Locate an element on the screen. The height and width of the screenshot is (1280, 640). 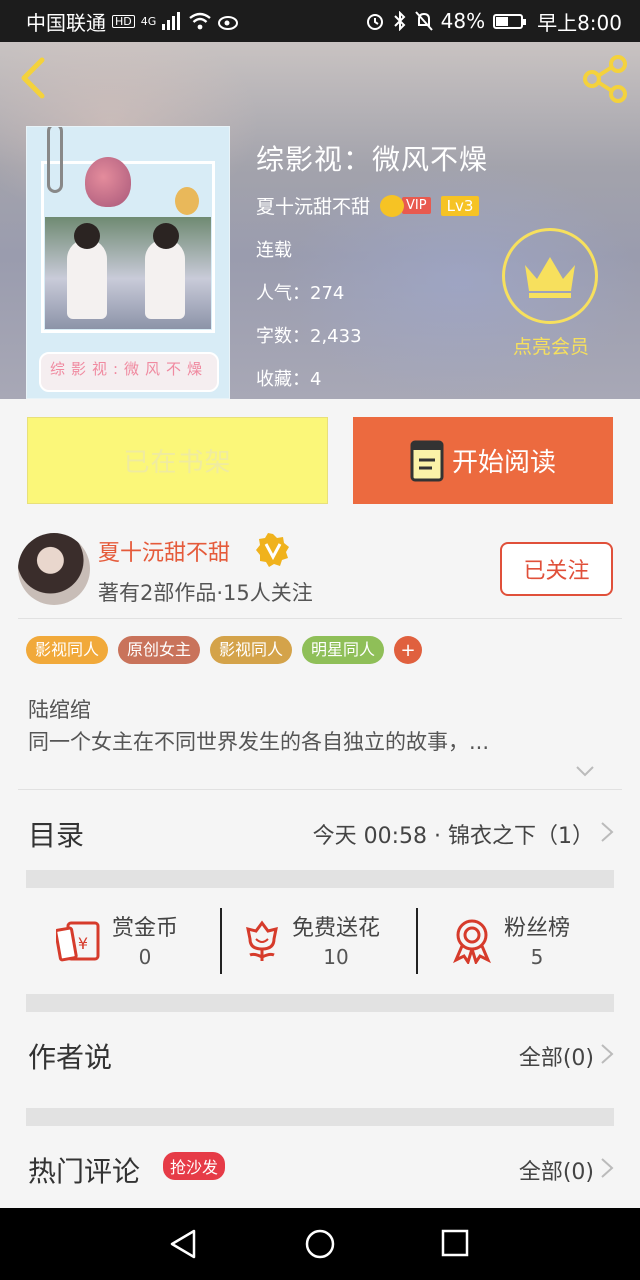
wifi-icon is located at coordinates (200, 21).